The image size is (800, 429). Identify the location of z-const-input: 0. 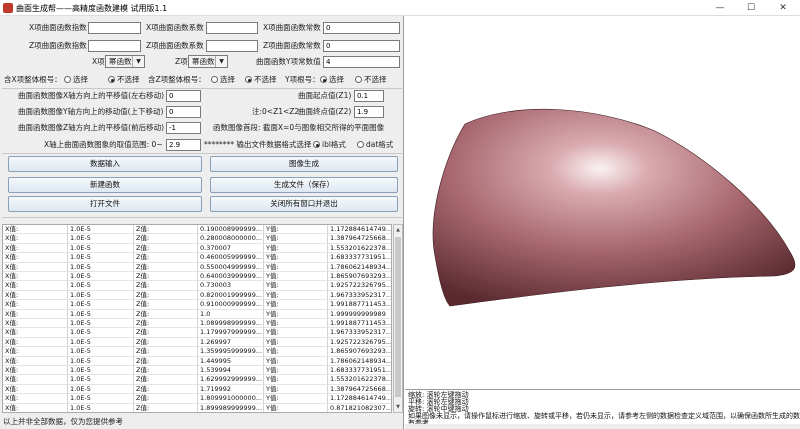
(361, 46).